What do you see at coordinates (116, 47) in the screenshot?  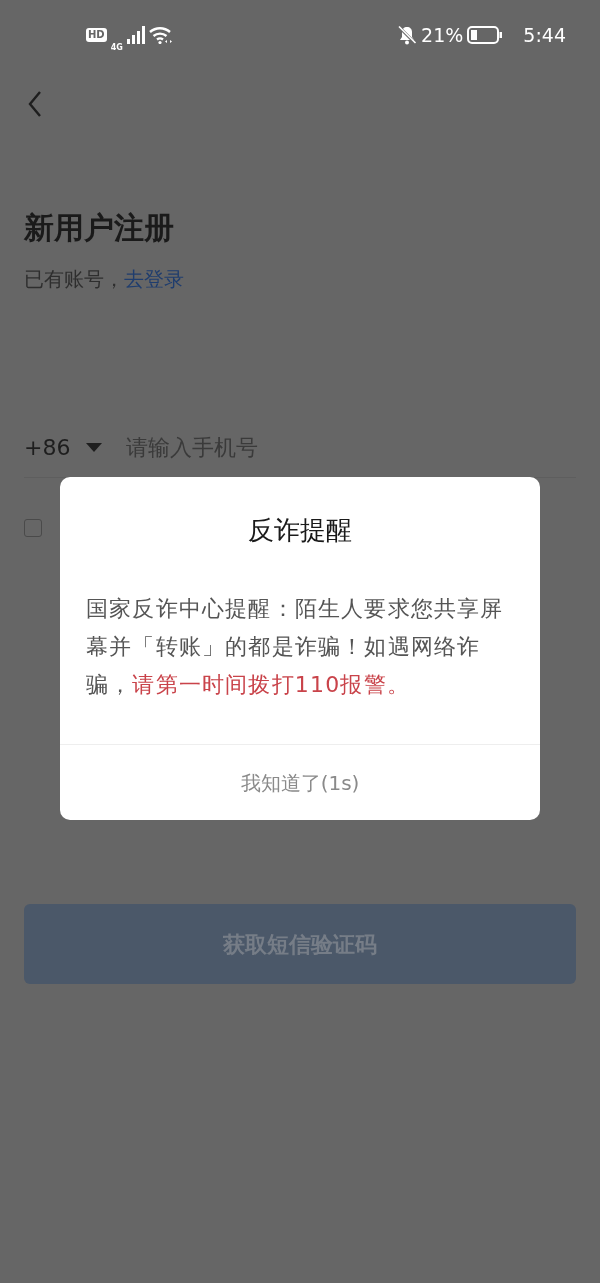 I see `network-type: 4G` at bounding box center [116, 47].